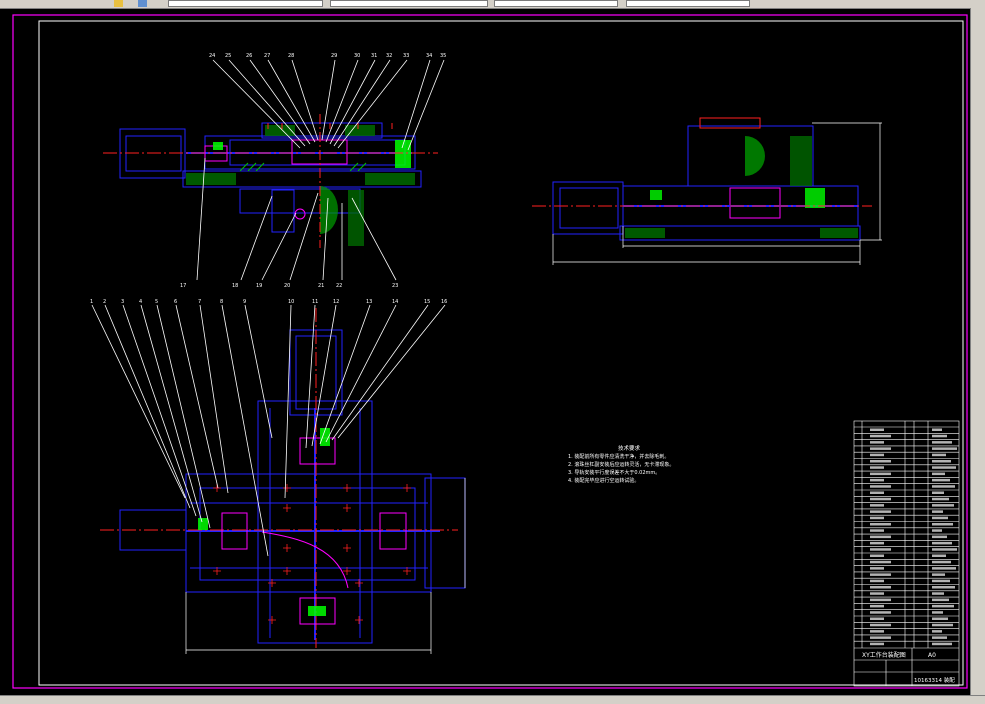  What do you see at coordinates (287, 286) in the screenshot?
I see `callout-20: 20` at bounding box center [287, 286].